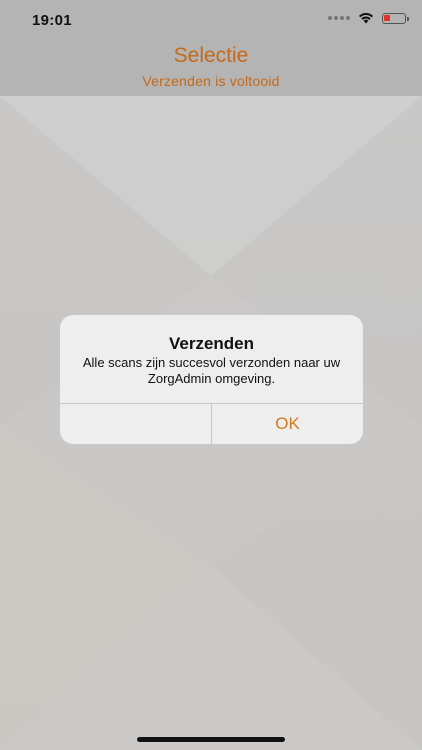  What do you see at coordinates (395, 18) in the screenshot?
I see `battery-low-icon` at bounding box center [395, 18].